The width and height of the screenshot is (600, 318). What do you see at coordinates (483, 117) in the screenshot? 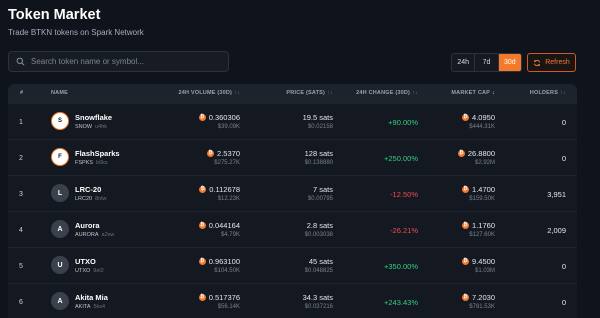
I see `market-cap-value: 4.0950` at bounding box center [483, 117].